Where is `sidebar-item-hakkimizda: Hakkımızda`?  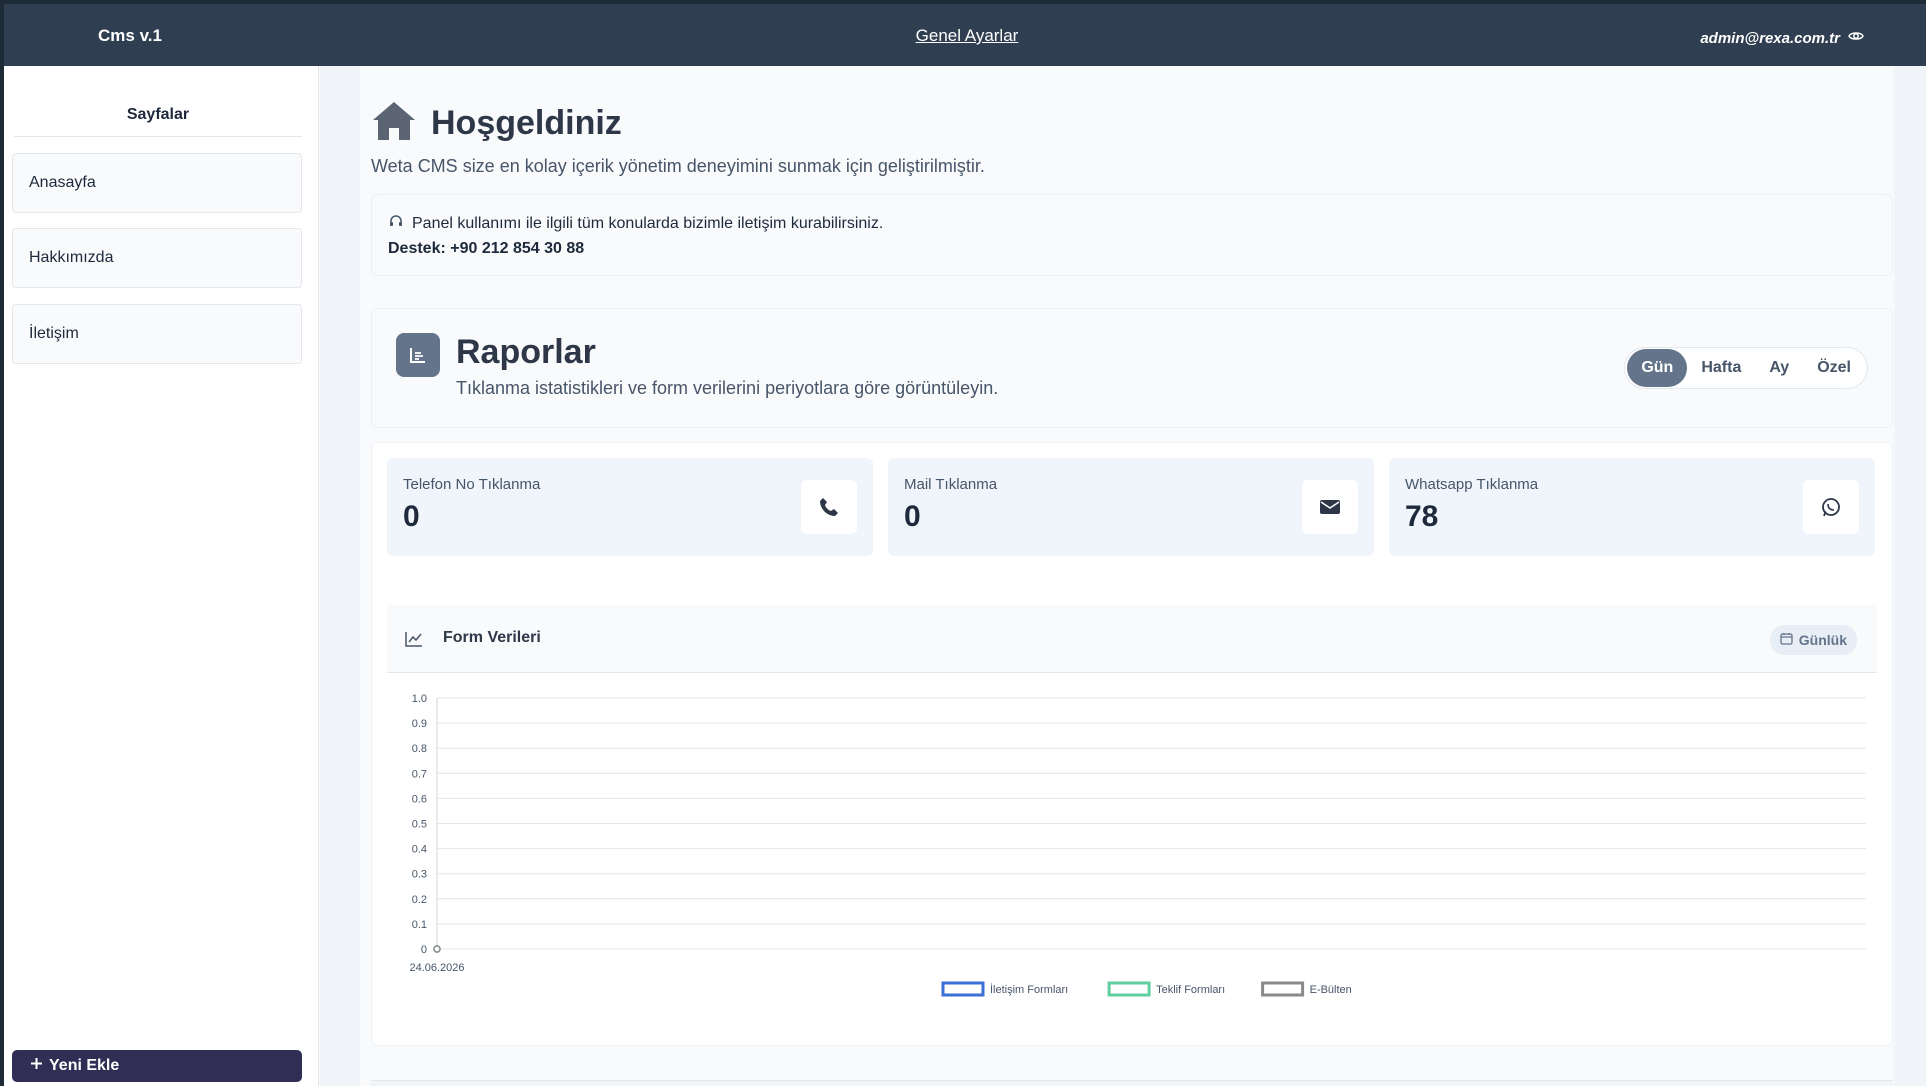
sidebar-item-hakkimizda: Hakkımızda is located at coordinates (157, 258).